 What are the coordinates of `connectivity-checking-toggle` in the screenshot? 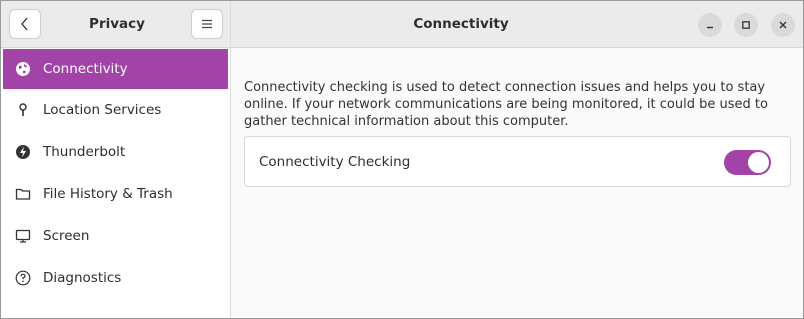 It's located at (747, 162).